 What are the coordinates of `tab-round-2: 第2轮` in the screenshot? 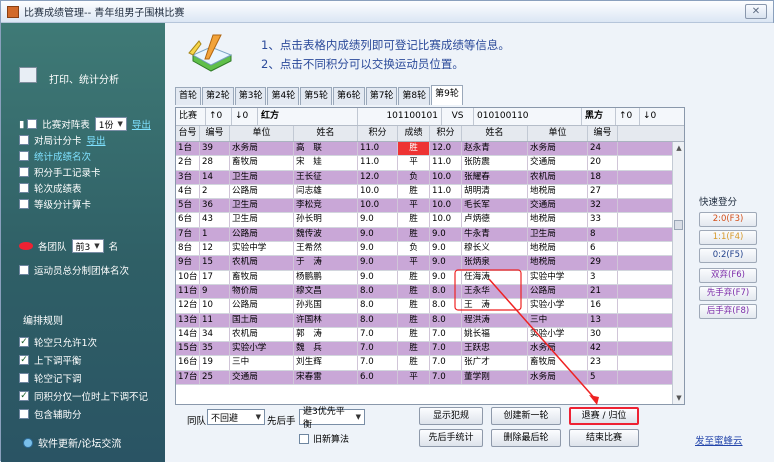 It's located at (218, 96).